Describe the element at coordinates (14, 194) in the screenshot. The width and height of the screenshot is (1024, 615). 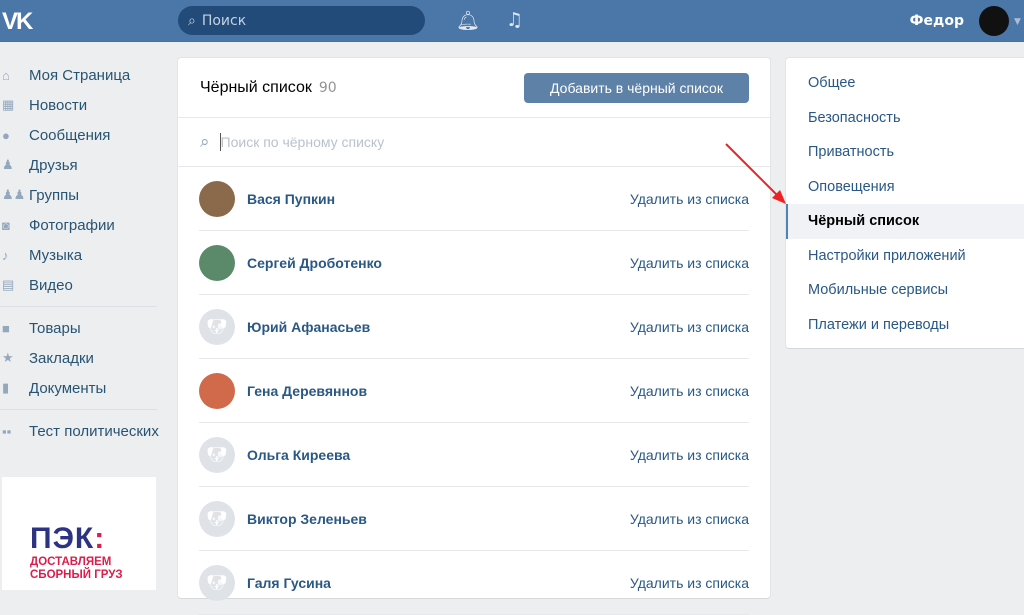
I see `groups-icon: ♟♟` at that location.